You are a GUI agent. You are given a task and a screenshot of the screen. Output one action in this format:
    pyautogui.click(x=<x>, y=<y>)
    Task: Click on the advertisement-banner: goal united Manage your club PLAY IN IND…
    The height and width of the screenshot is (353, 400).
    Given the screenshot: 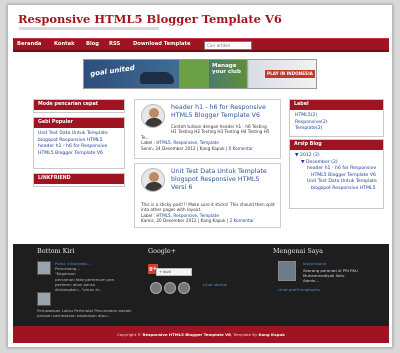 What is the action you would take?
    pyautogui.click(x=200, y=74)
    